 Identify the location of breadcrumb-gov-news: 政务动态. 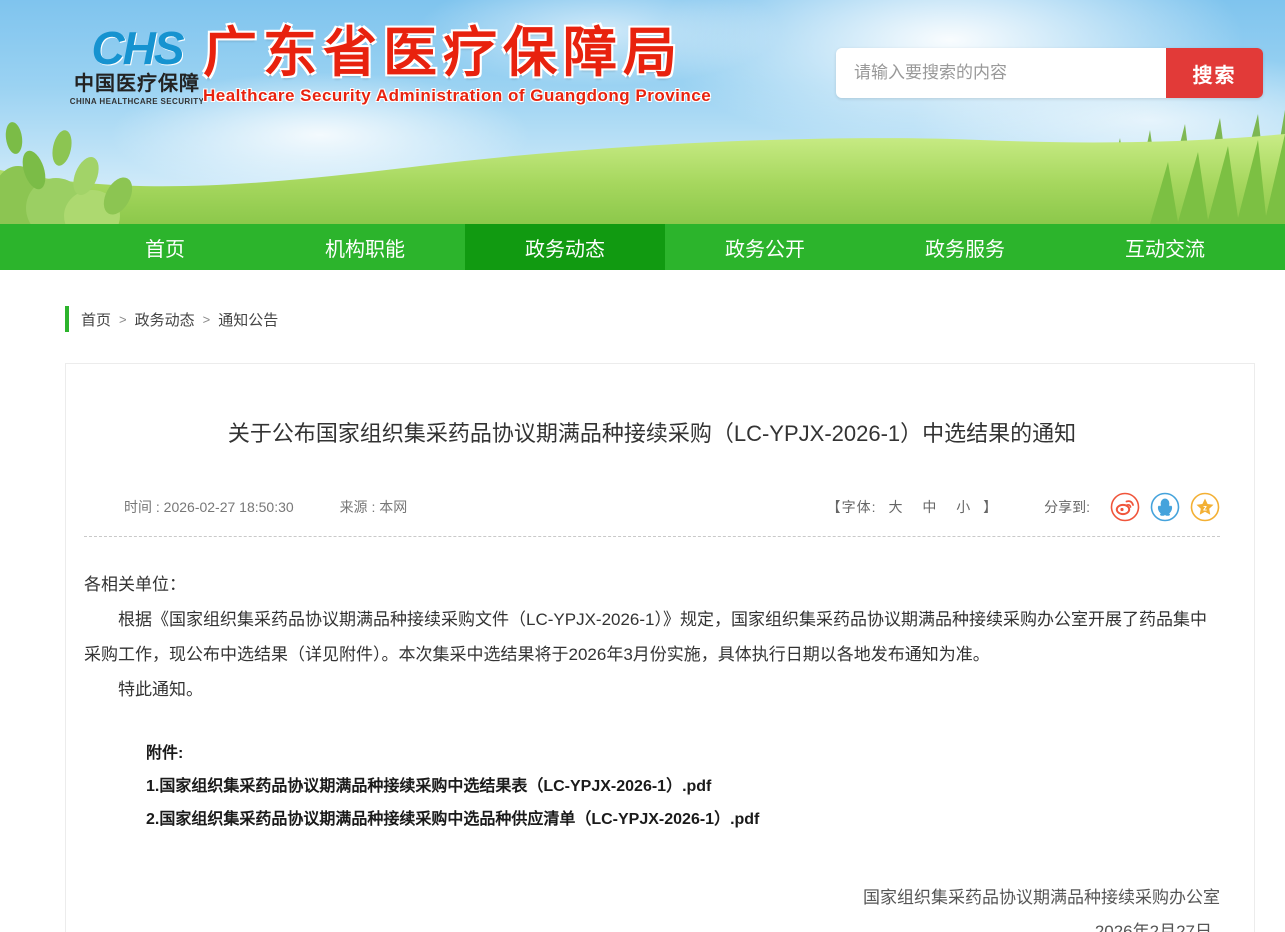
(165, 319).